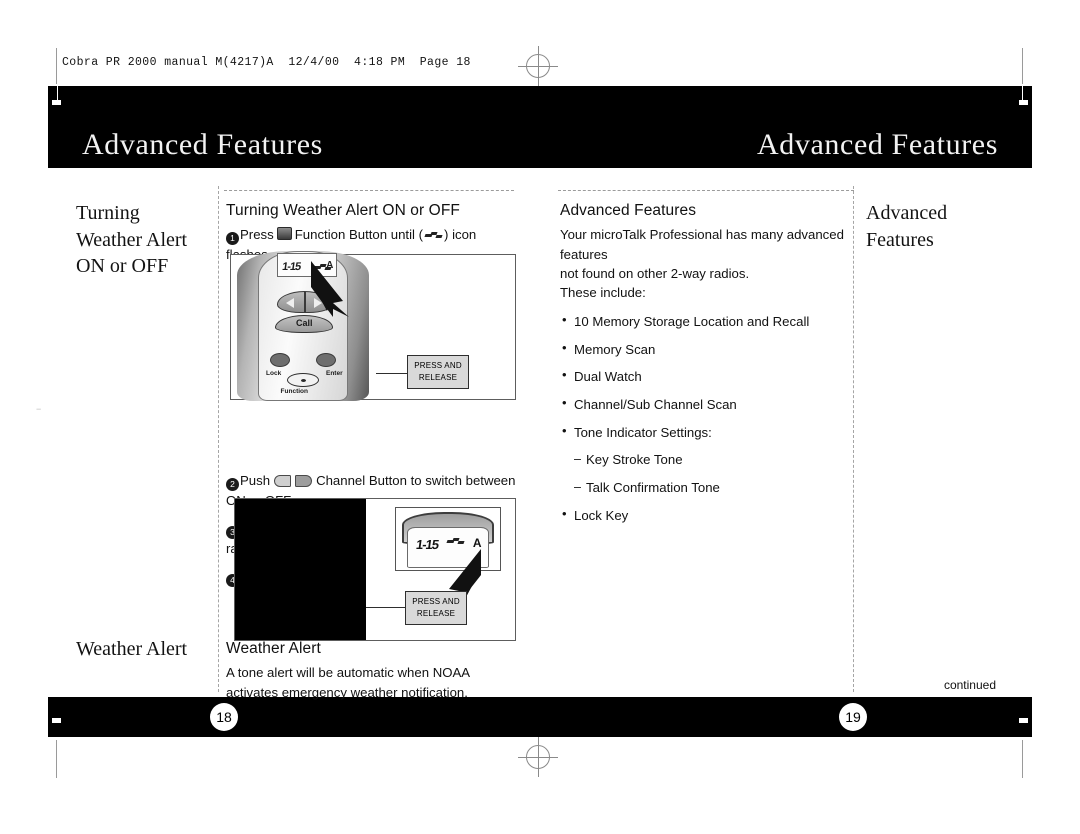 This screenshot has height=834, width=1080. What do you see at coordinates (706, 487) in the screenshot?
I see `list-item-sub: Talk Confirmation Tone` at bounding box center [706, 487].